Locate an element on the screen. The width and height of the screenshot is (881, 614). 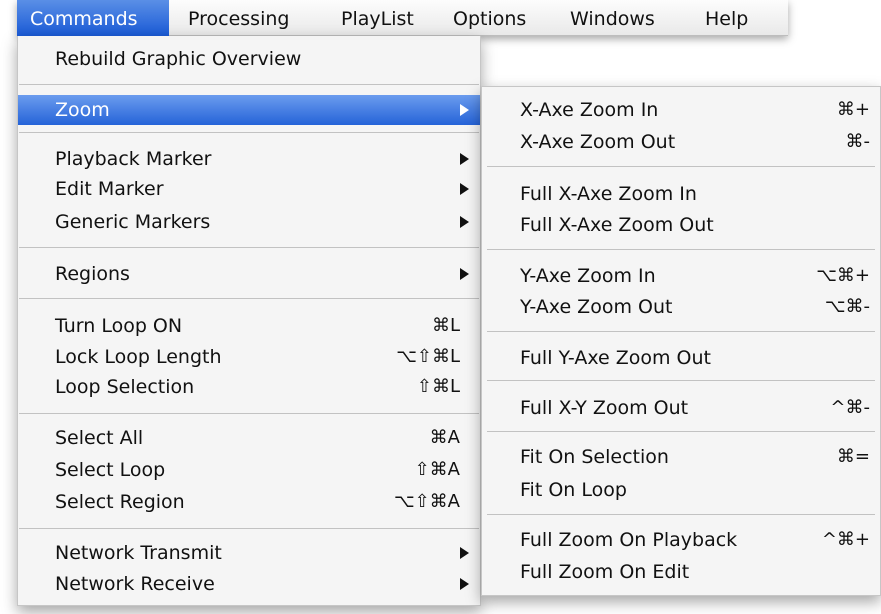
menu-item-rebuild-graphic-overview: Rebuild Graphic Overview is located at coordinates (249, 59).